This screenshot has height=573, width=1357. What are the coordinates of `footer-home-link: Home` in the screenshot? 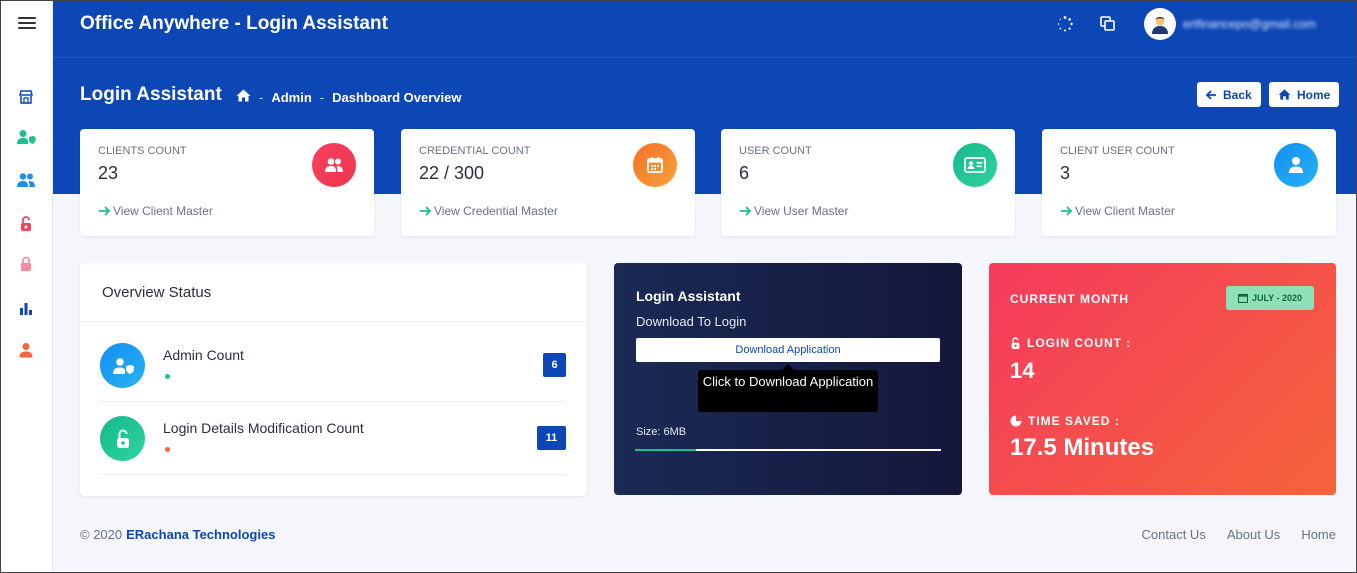 It's located at (1318, 534).